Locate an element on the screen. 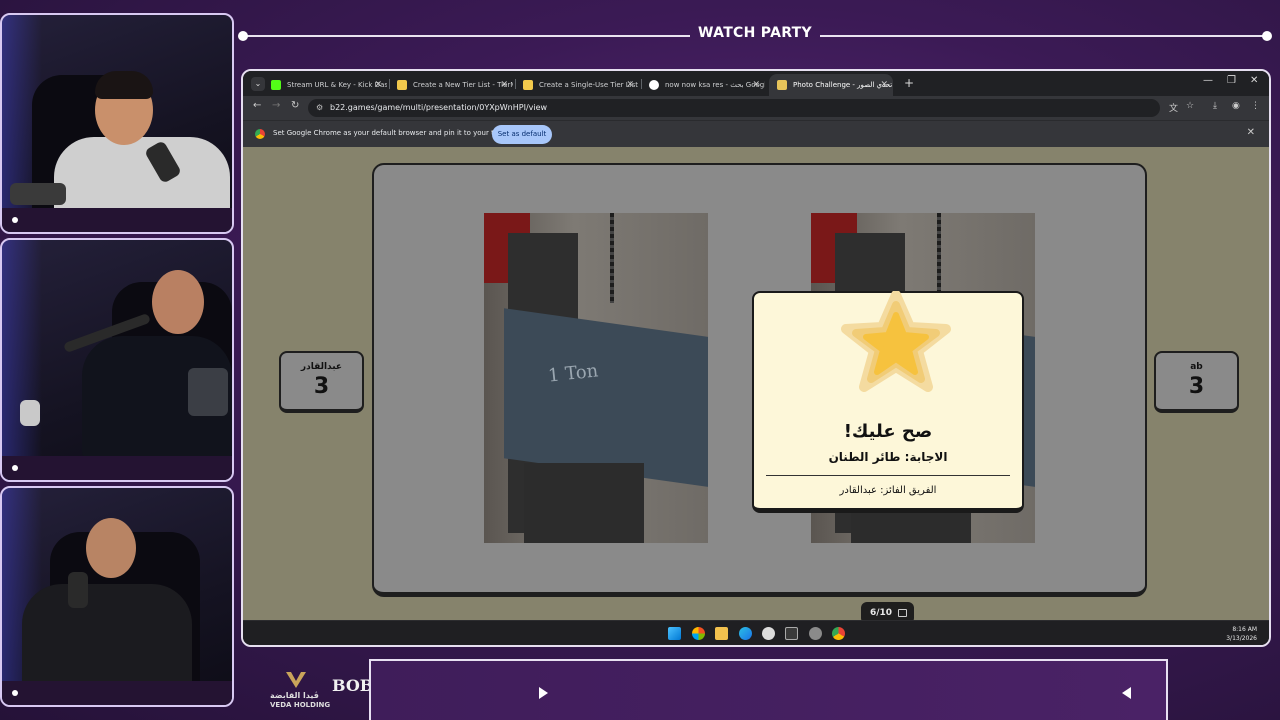 This screenshot has height=720, width=1280. forward-icon: → is located at coordinates (276, 105).